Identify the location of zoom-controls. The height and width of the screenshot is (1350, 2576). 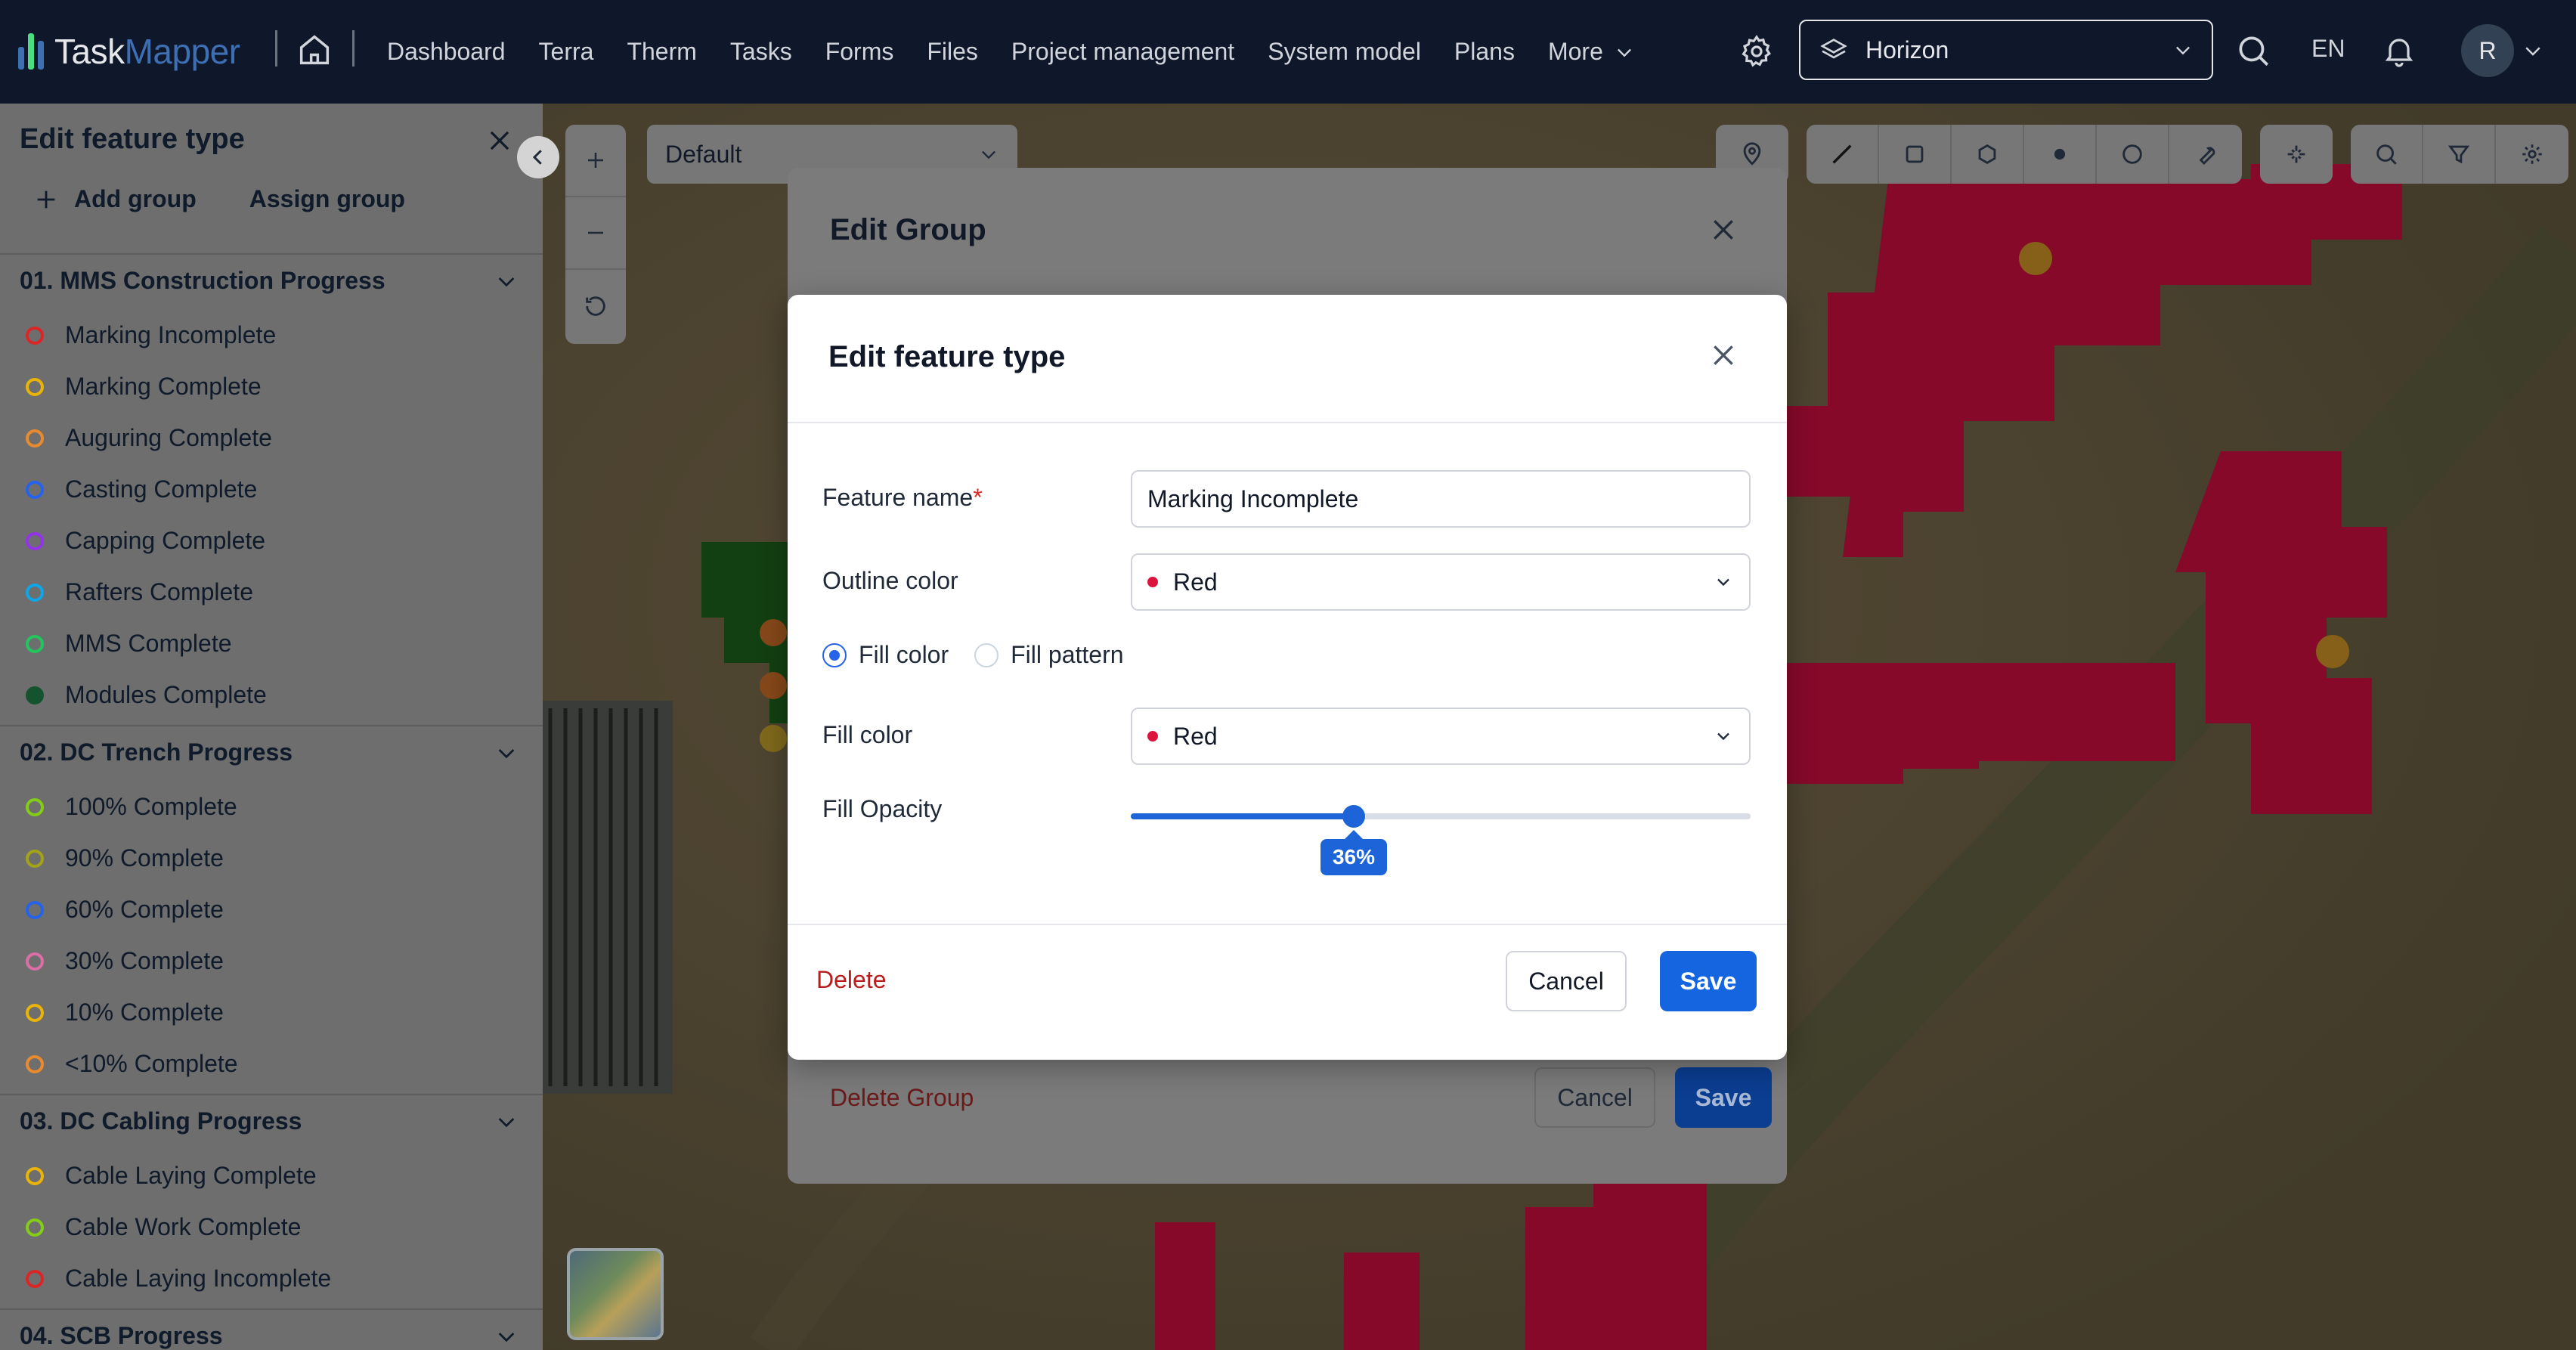
(595, 234).